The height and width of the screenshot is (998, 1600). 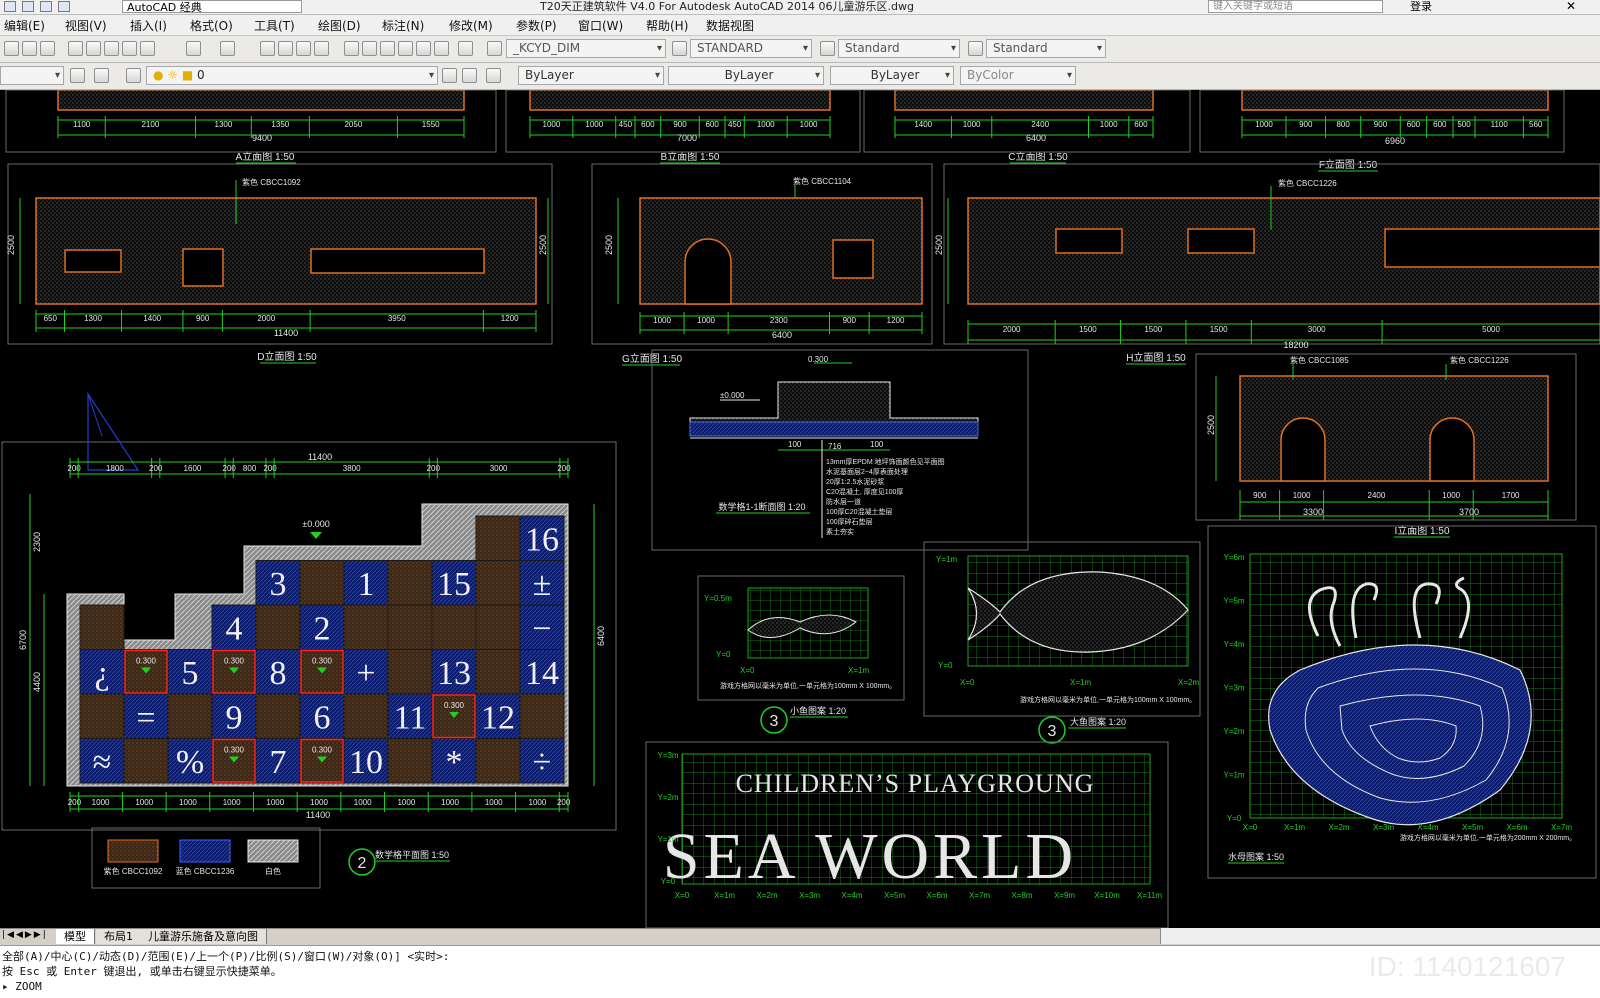 I want to click on section-layer-note: 素土夯实, so click(x=840, y=531).